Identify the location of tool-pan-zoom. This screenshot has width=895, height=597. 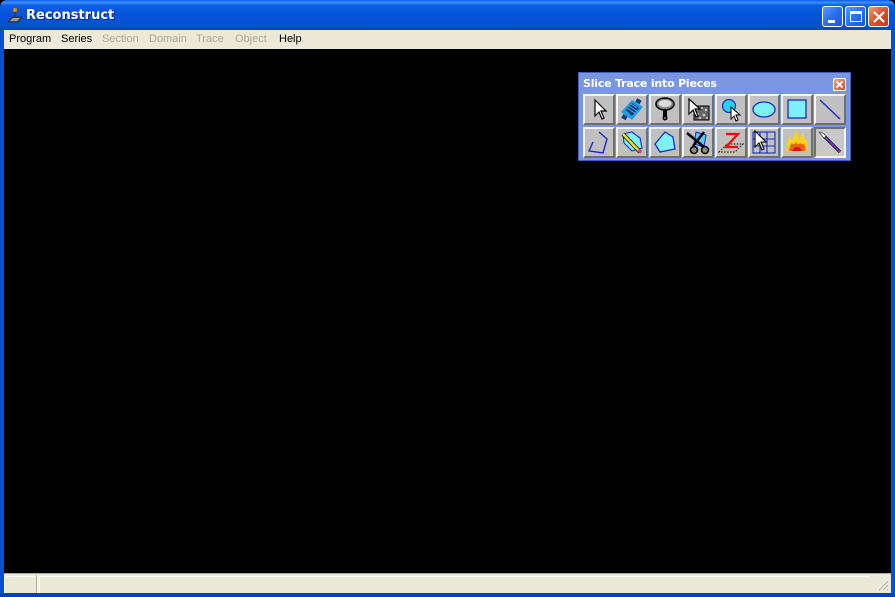
(632, 109).